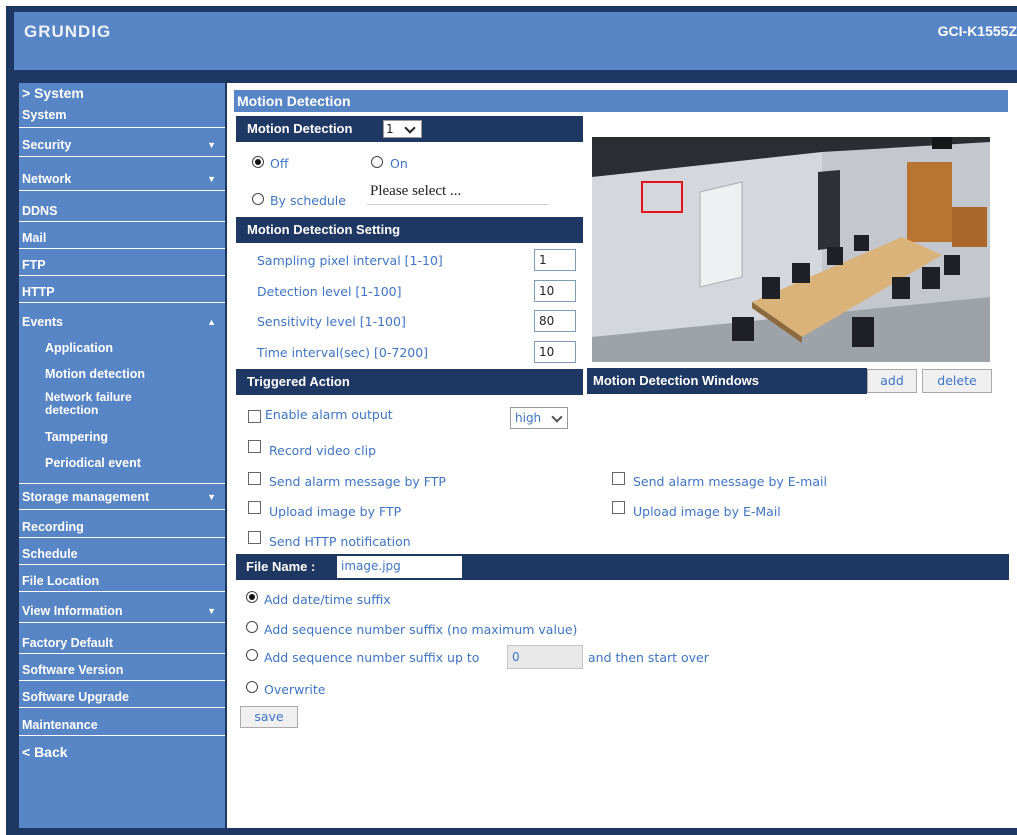  Describe the element at coordinates (323, 450) in the screenshot. I see `record-clip-label: Record video clip` at that location.